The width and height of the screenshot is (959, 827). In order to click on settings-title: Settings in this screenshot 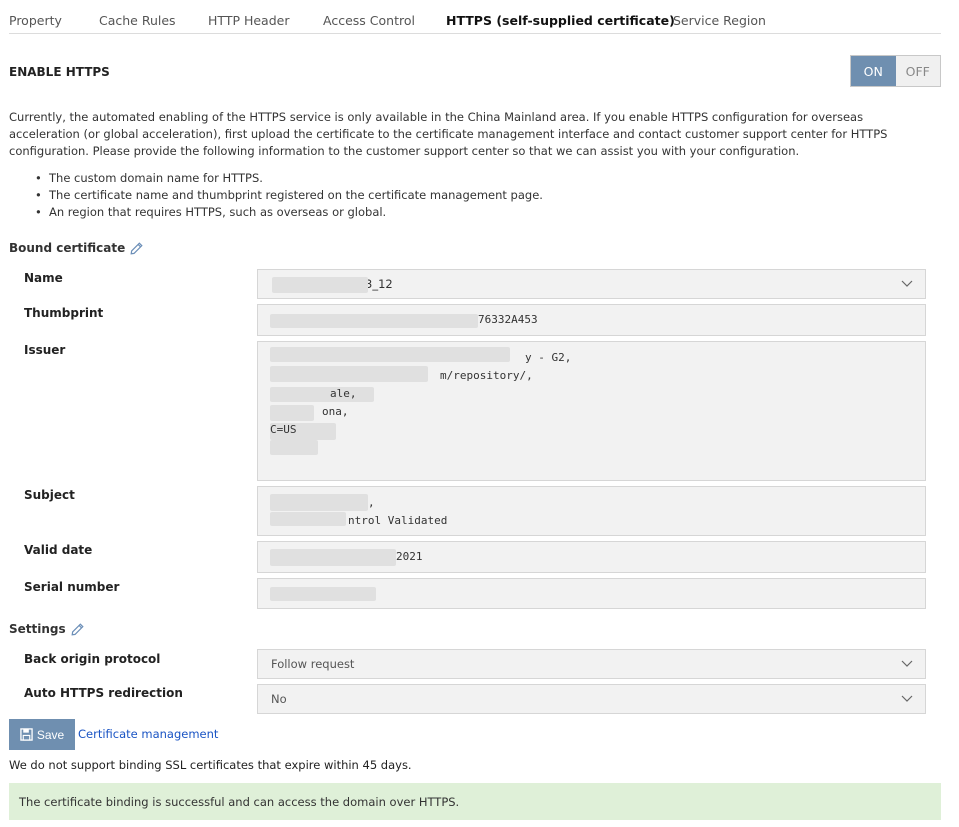, I will do `click(46, 629)`.